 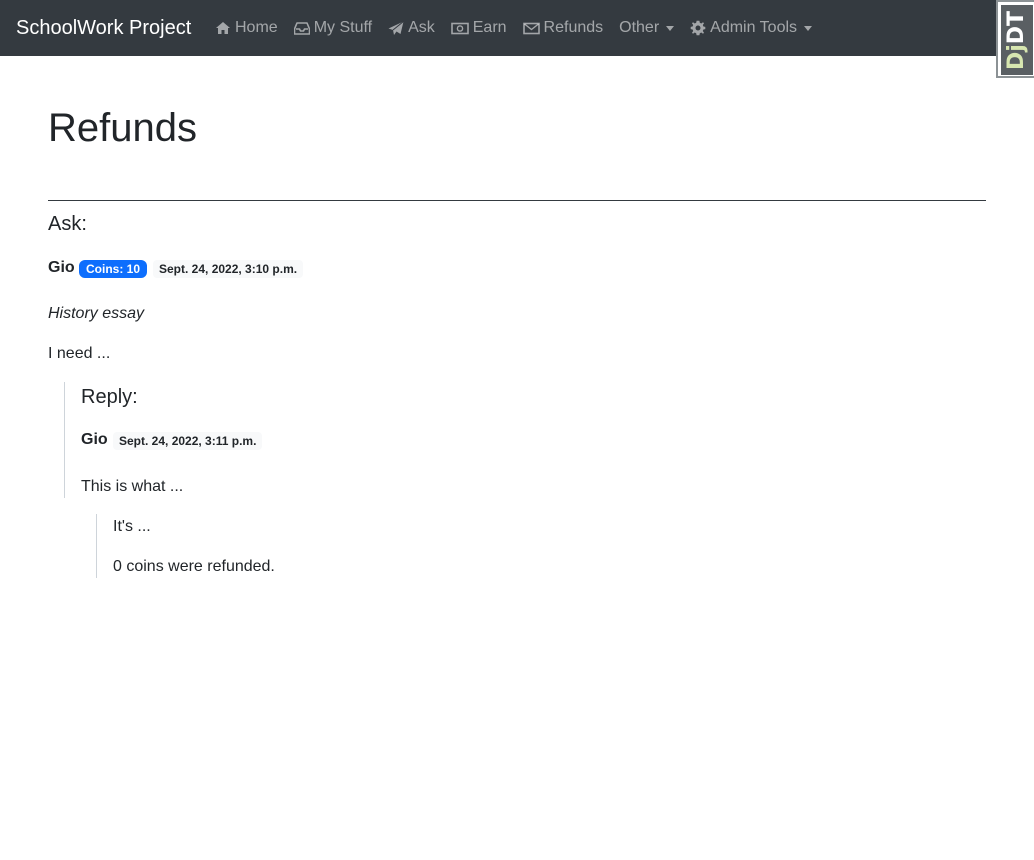 I want to click on nav-my-stuff: My Stuff, so click(x=333, y=28).